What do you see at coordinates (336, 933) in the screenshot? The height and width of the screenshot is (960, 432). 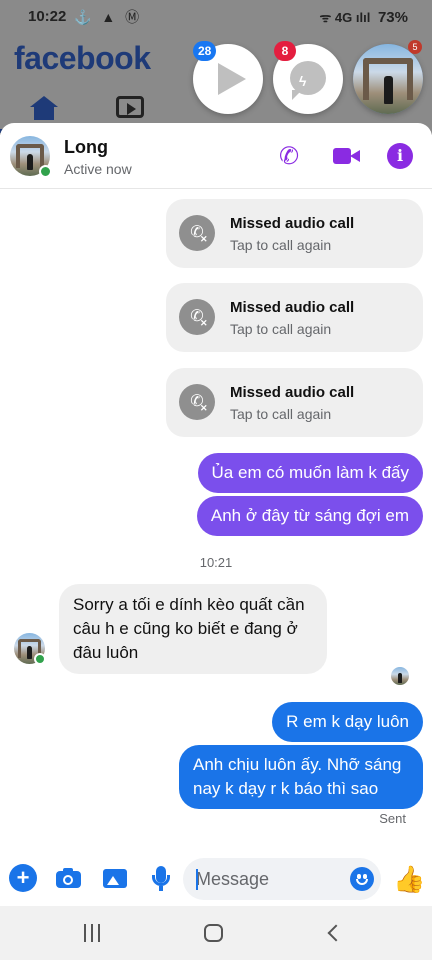 I see `back-icon` at bounding box center [336, 933].